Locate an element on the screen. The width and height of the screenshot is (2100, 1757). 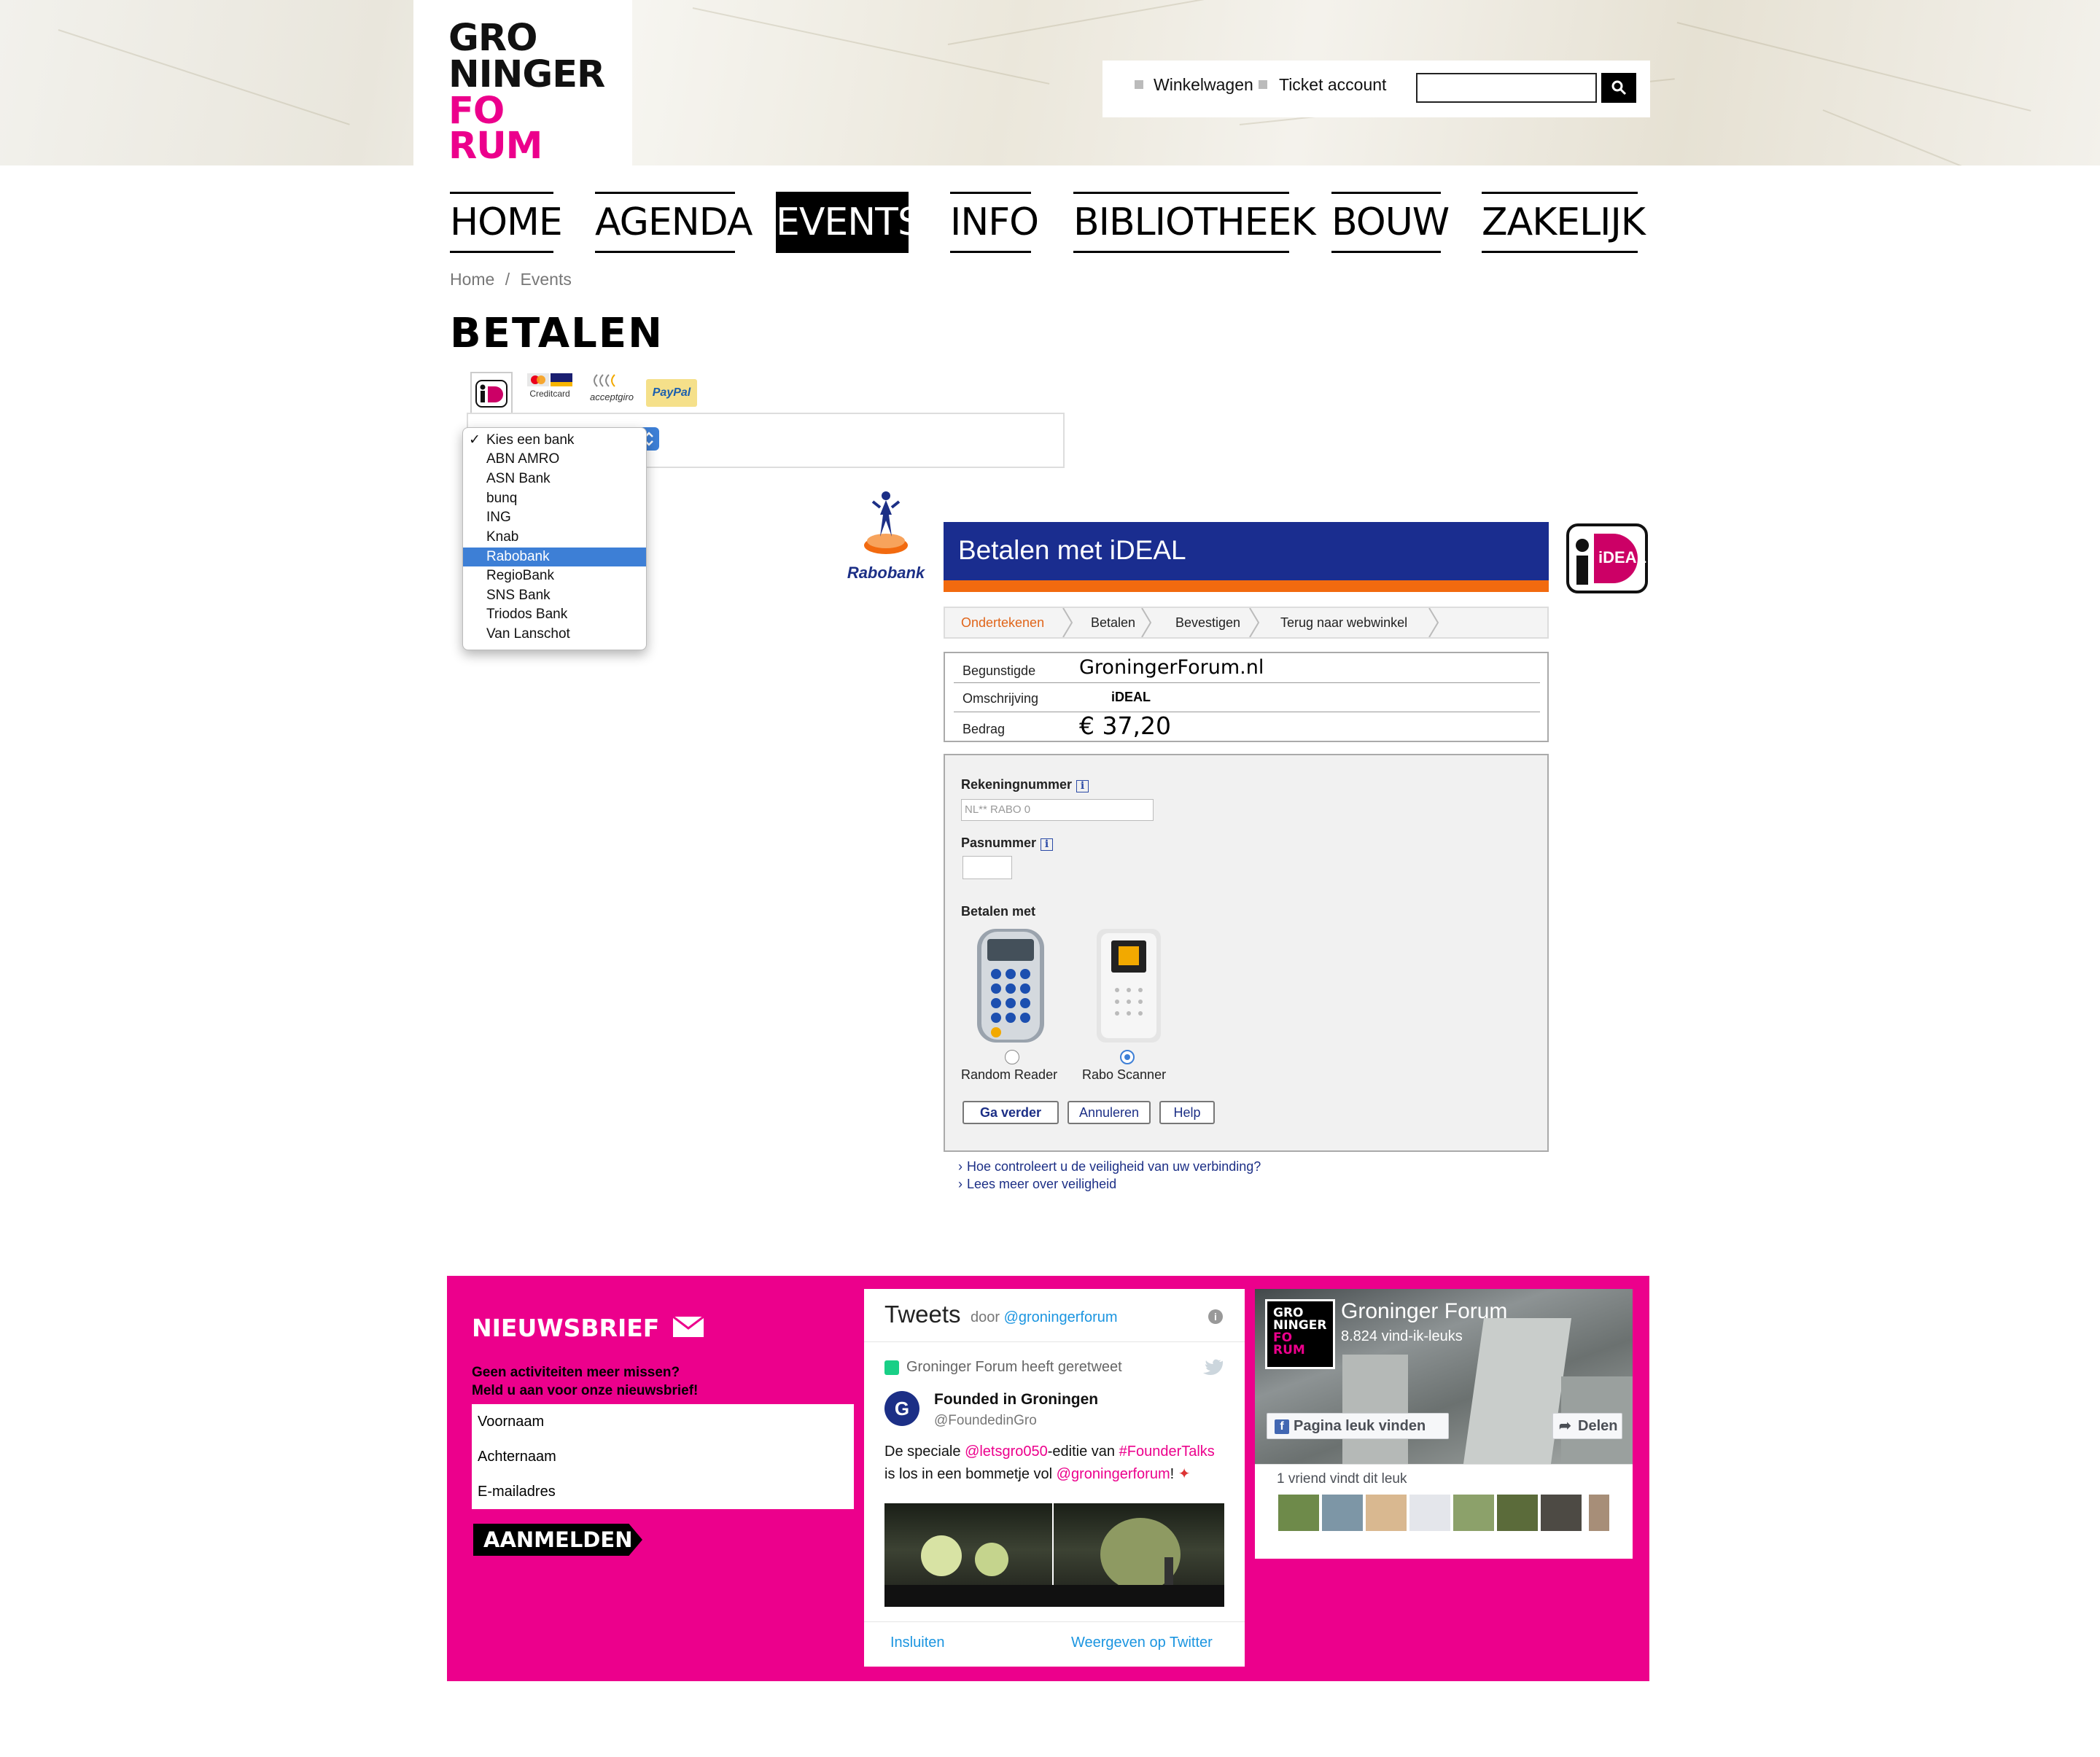
bullet-icon is located at coordinates (1263, 84).